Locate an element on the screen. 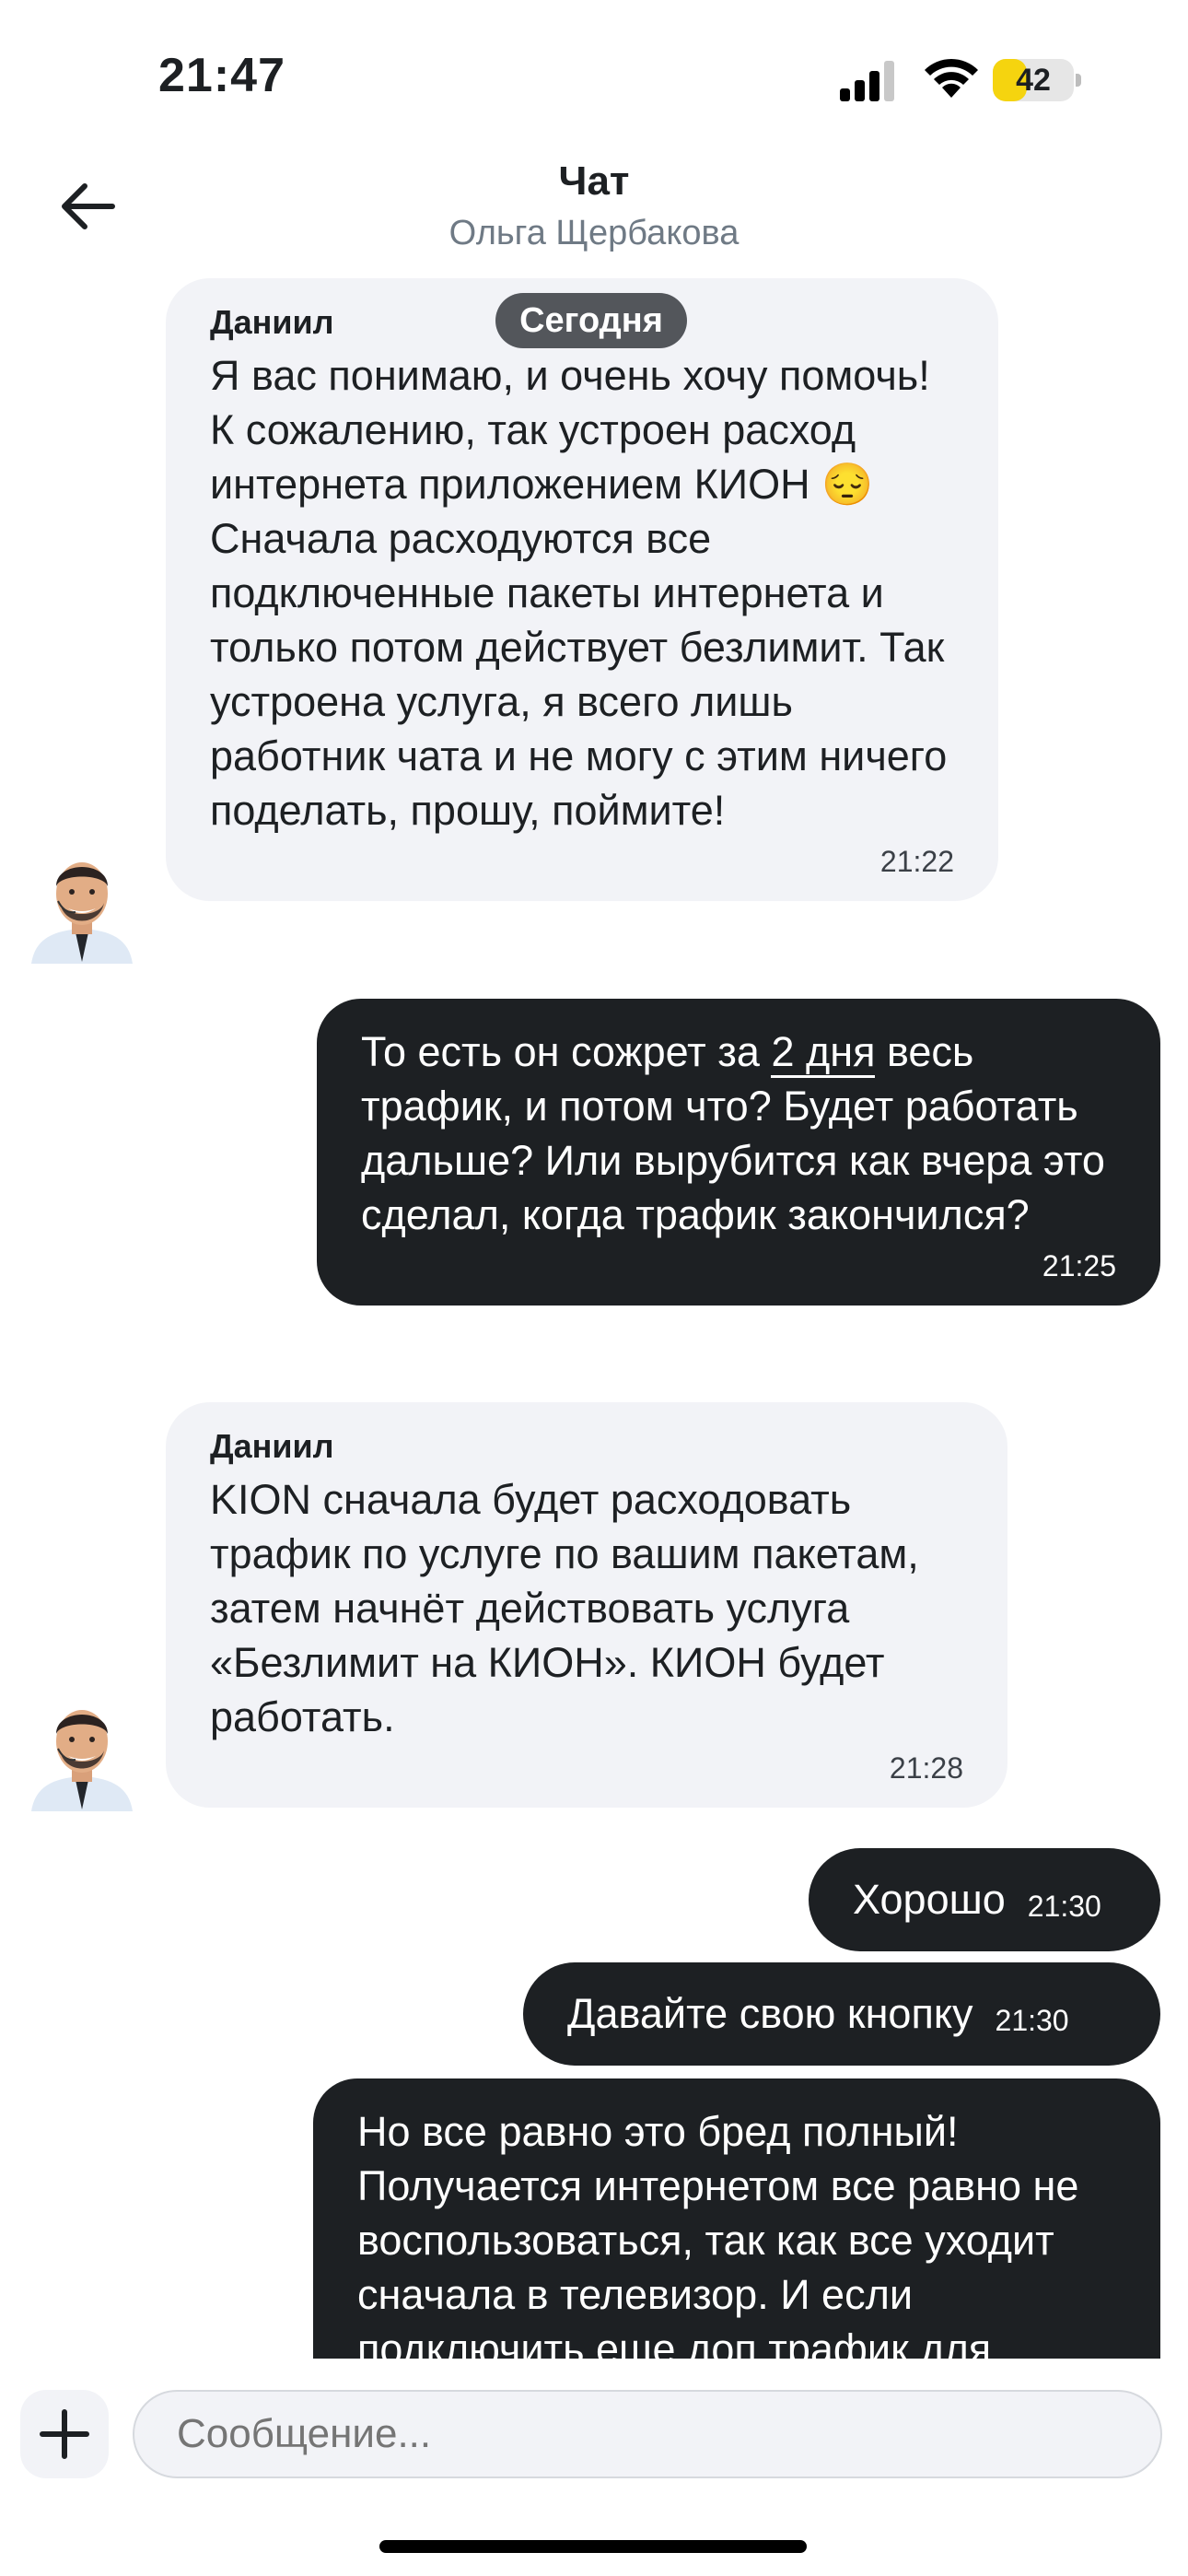 This screenshot has width=1188, height=2576. status-time: 21:47 is located at coordinates (221, 75).